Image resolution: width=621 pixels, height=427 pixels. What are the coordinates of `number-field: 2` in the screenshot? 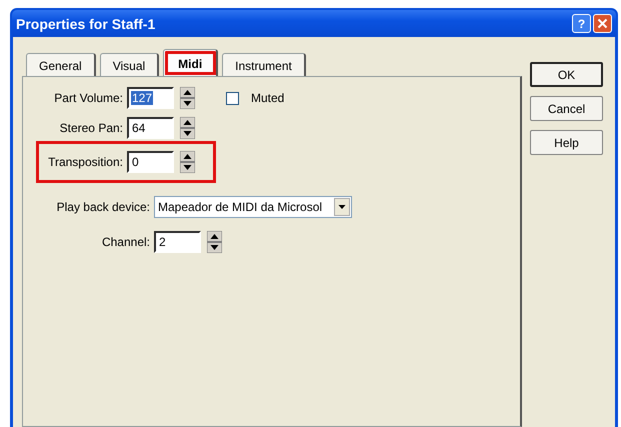 It's located at (177, 242).